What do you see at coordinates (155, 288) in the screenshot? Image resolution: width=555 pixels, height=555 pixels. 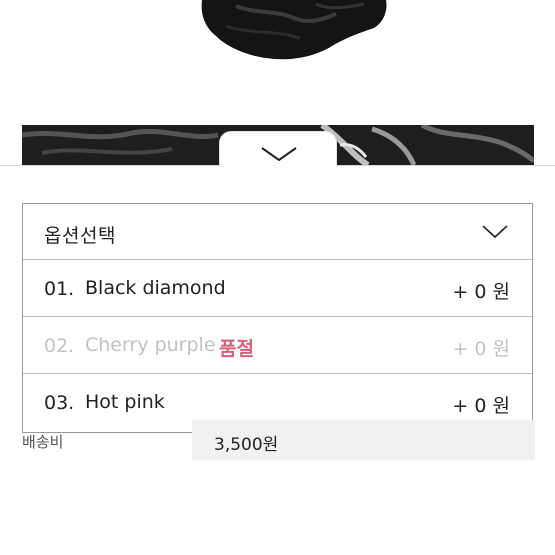 I see `option-name: Black diamond` at bounding box center [155, 288].